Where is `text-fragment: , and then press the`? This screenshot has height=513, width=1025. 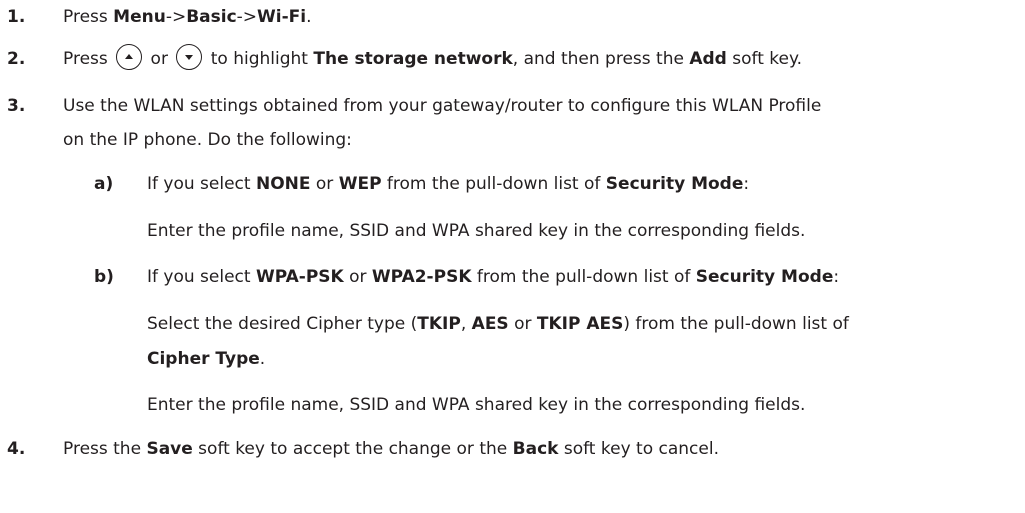
text-fragment: , and then press the is located at coordinates (601, 59).